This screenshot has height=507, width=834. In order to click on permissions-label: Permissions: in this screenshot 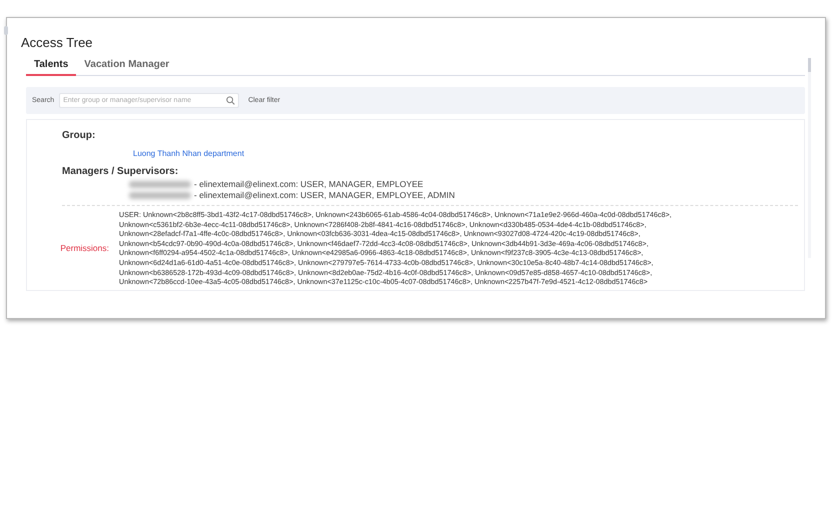, I will do `click(84, 248)`.